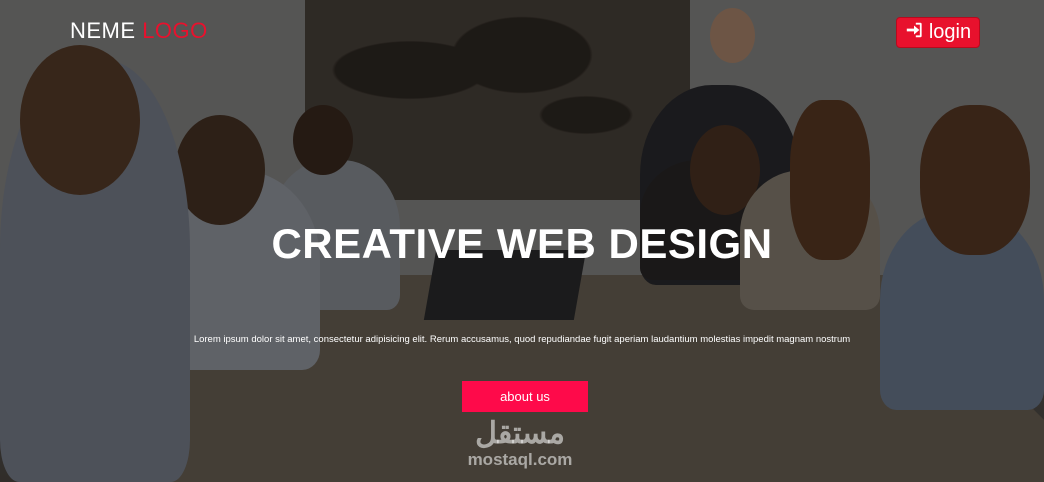 This screenshot has height=482, width=1044. Describe the element at coordinates (950, 32) in the screenshot. I see `login-label: login` at that location.